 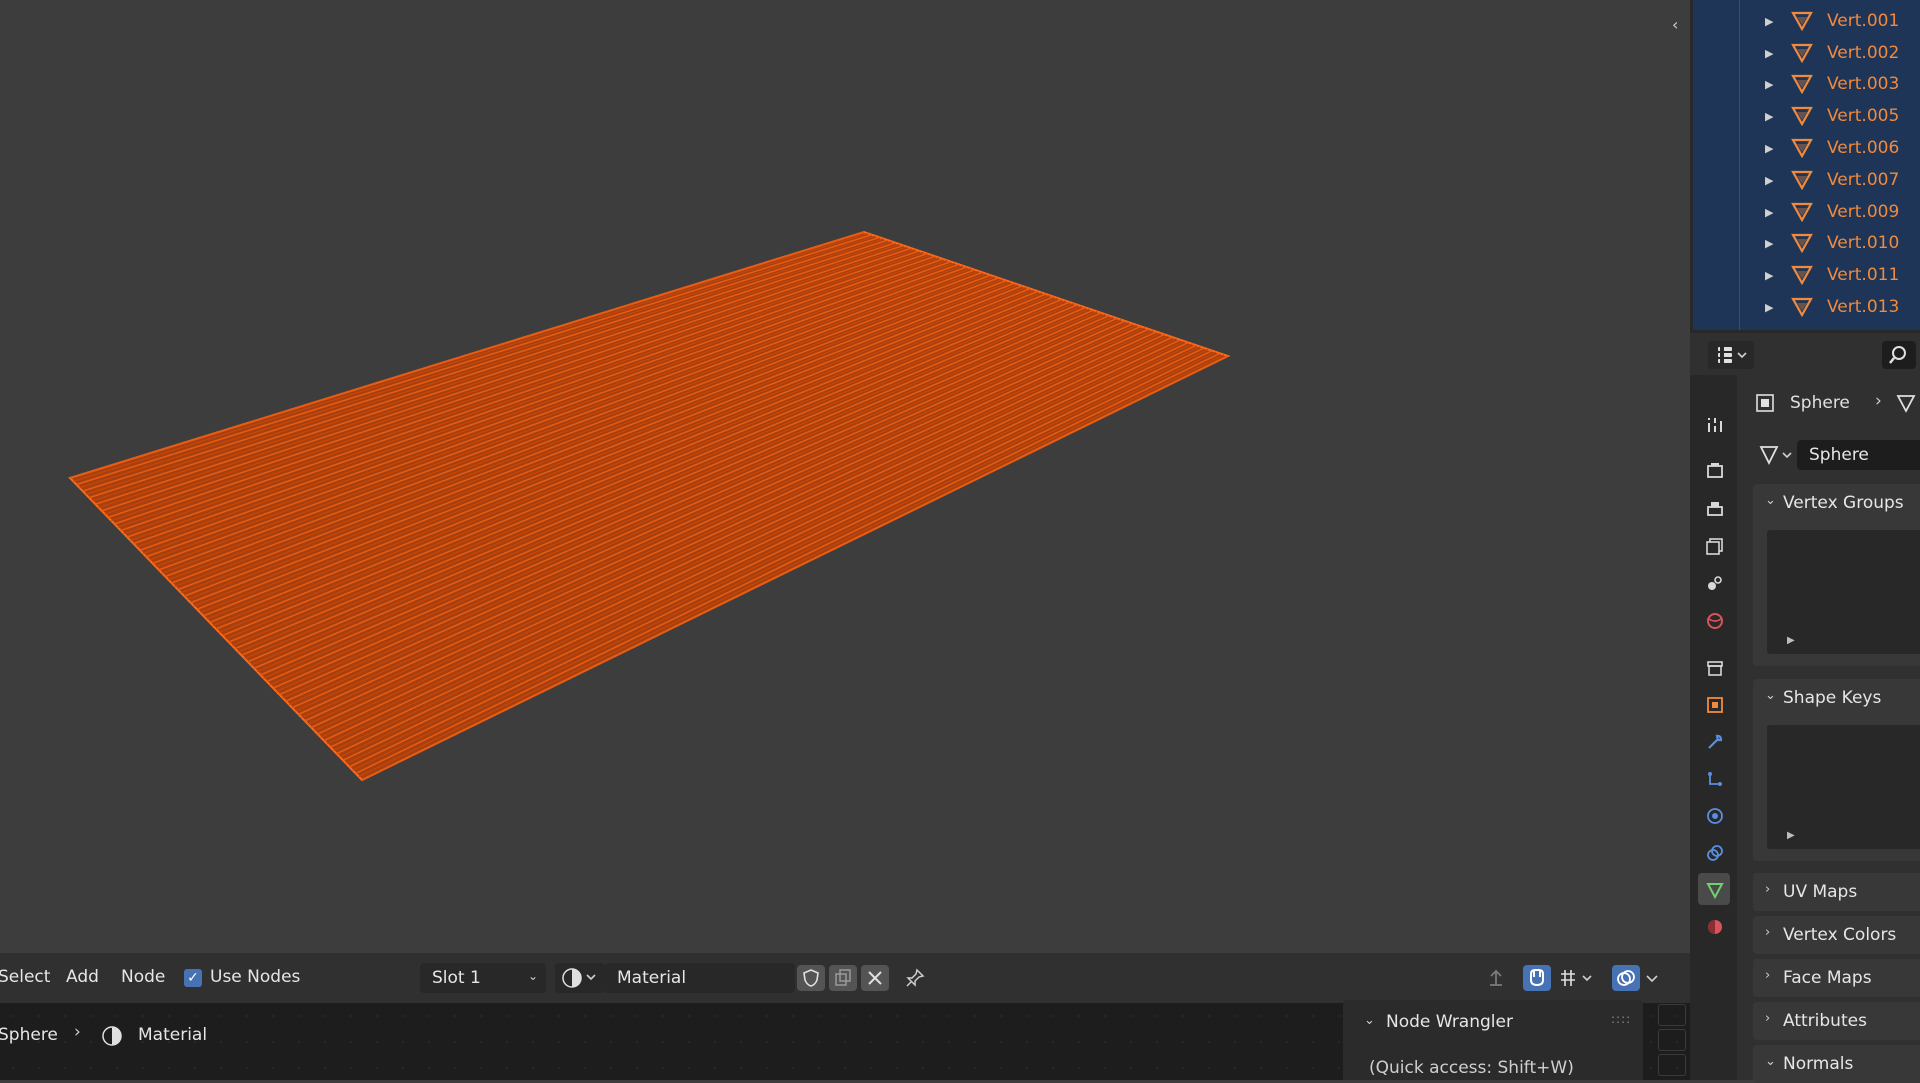 I want to click on constraints-icon, so click(x=1715, y=853).